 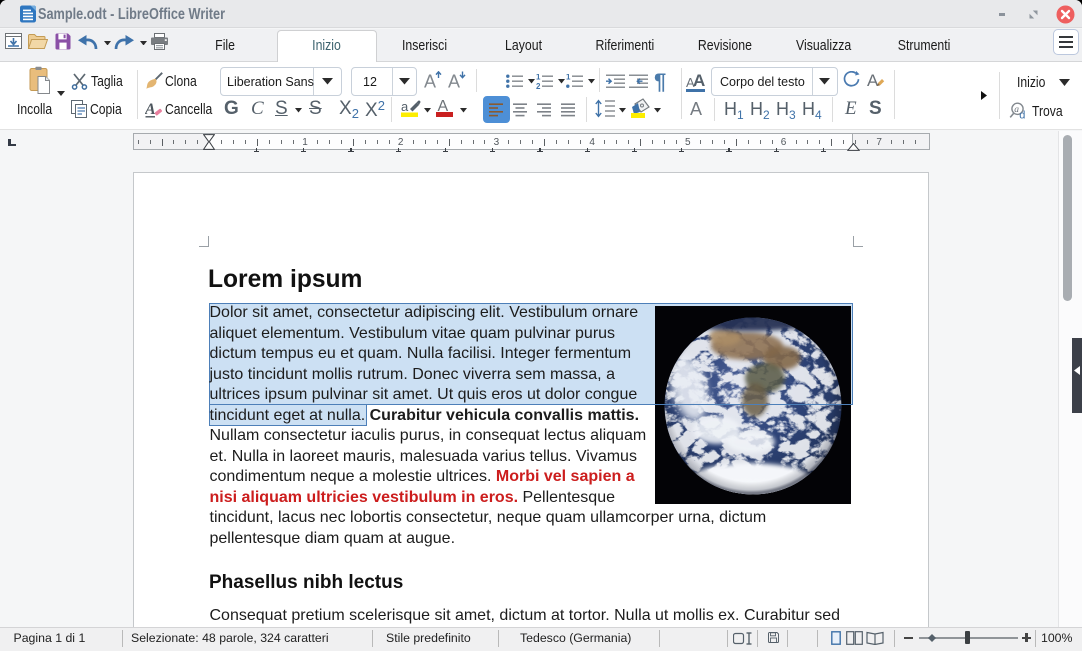 I want to click on svg-text: 2, so click(x=538, y=85).